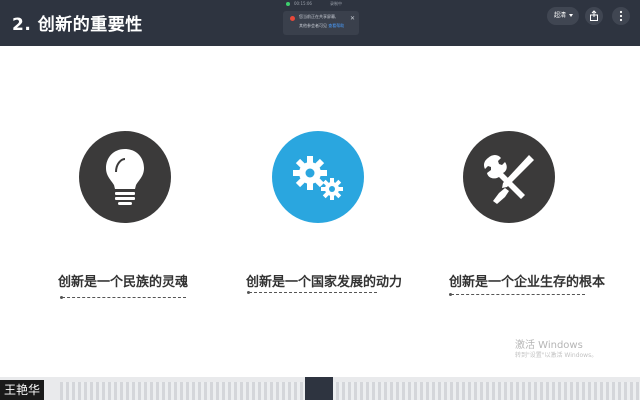 This screenshot has height=400, width=640. What do you see at coordinates (322, 25) in the screenshot?
I see `notice-subtext: 其他参会者可见 查看帮助` at bounding box center [322, 25].